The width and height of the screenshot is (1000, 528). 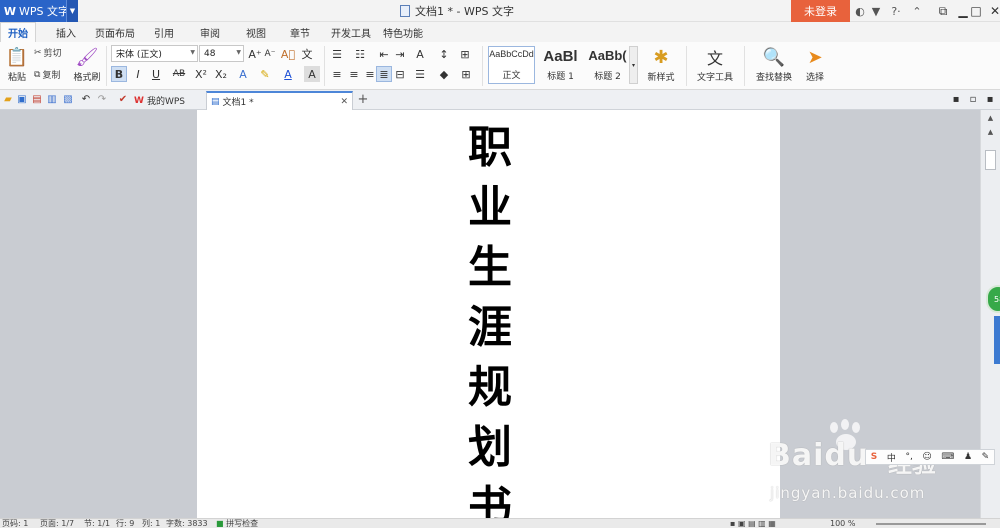 What do you see at coordinates (351, 32) in the screenshot?
I see `tab-developer: 开发工具` at bounding box center [351, 32].